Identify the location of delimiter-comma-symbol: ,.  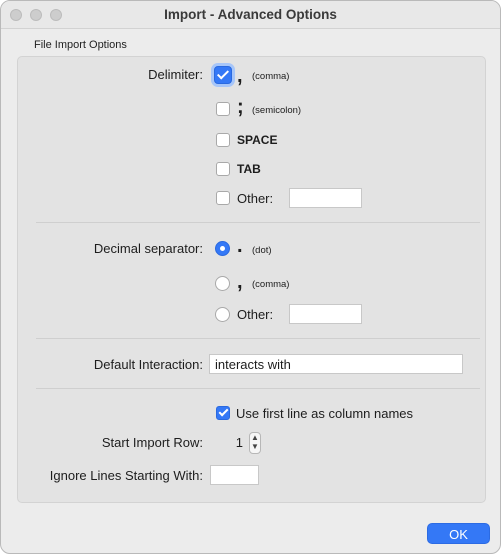
(240, 76).